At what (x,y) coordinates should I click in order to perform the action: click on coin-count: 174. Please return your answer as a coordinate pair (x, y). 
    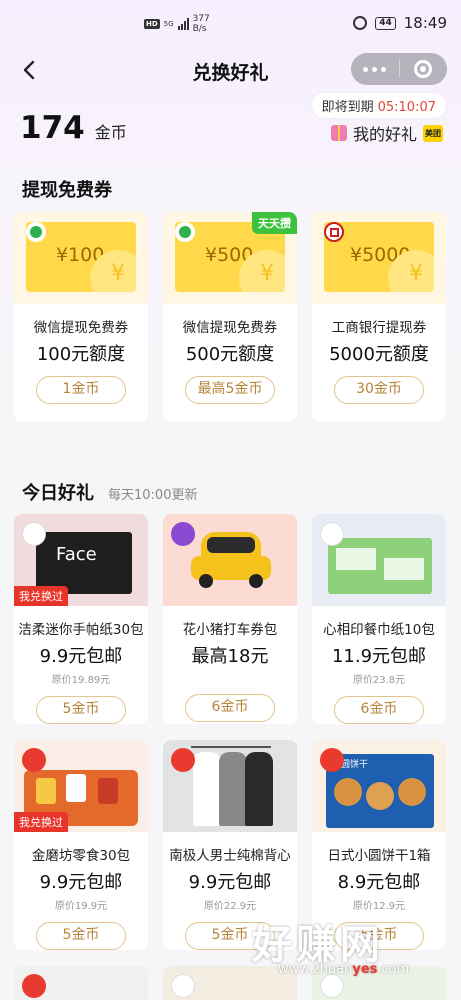
    Looking at the image, I should click on (52, 128).